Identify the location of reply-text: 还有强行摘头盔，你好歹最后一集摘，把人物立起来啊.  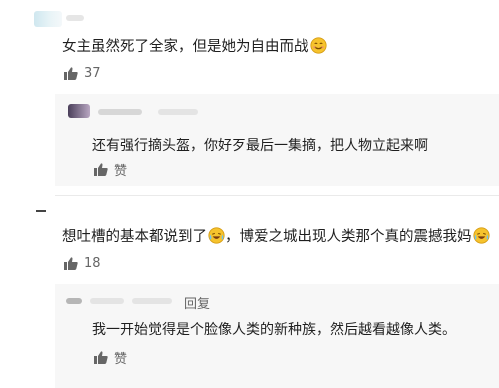
(260, 146).